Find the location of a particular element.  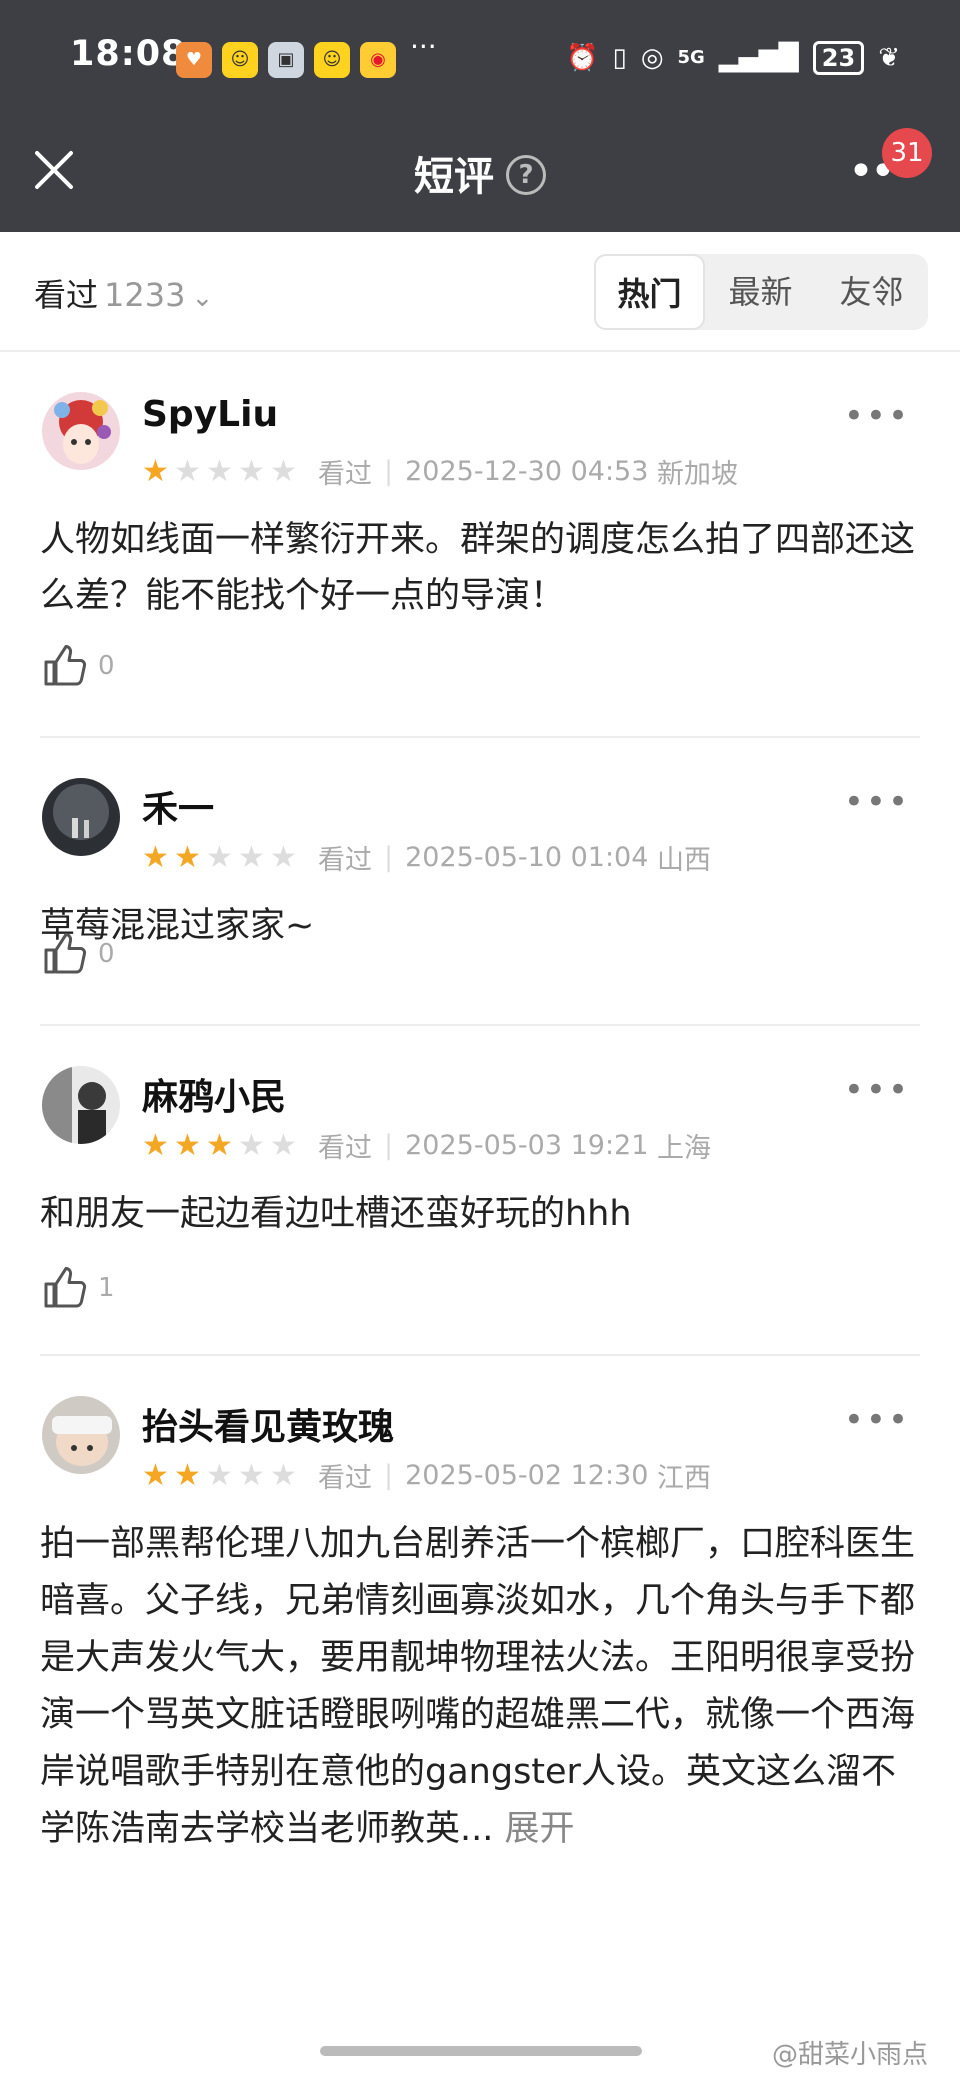

notification-app-icons: ♥ ☺ ▣ ☺ ◉ is located at coordinates (286, 60).